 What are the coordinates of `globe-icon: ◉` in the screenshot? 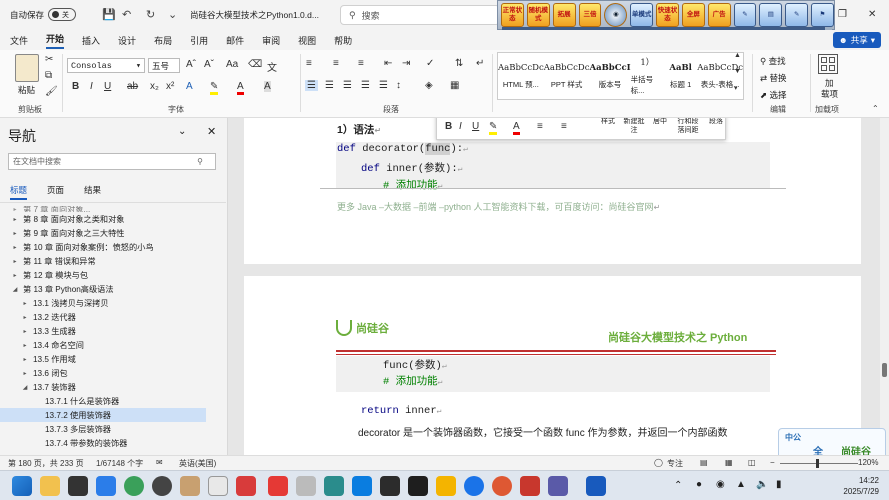 It's located at (616, 15).